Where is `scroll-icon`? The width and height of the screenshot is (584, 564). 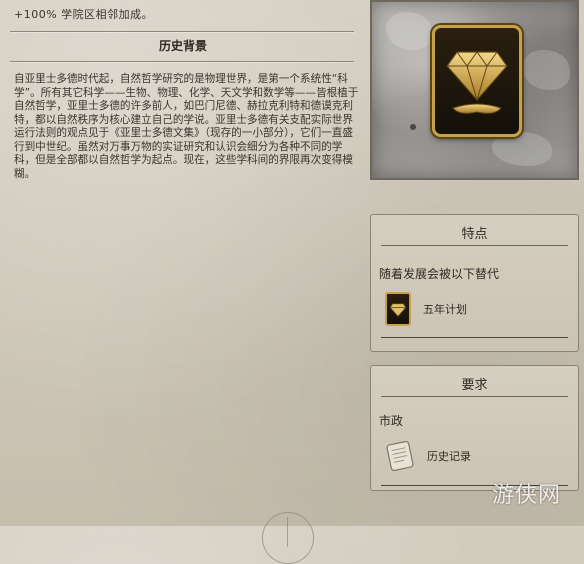
scroll-icon is located at coordinates (400, 456).